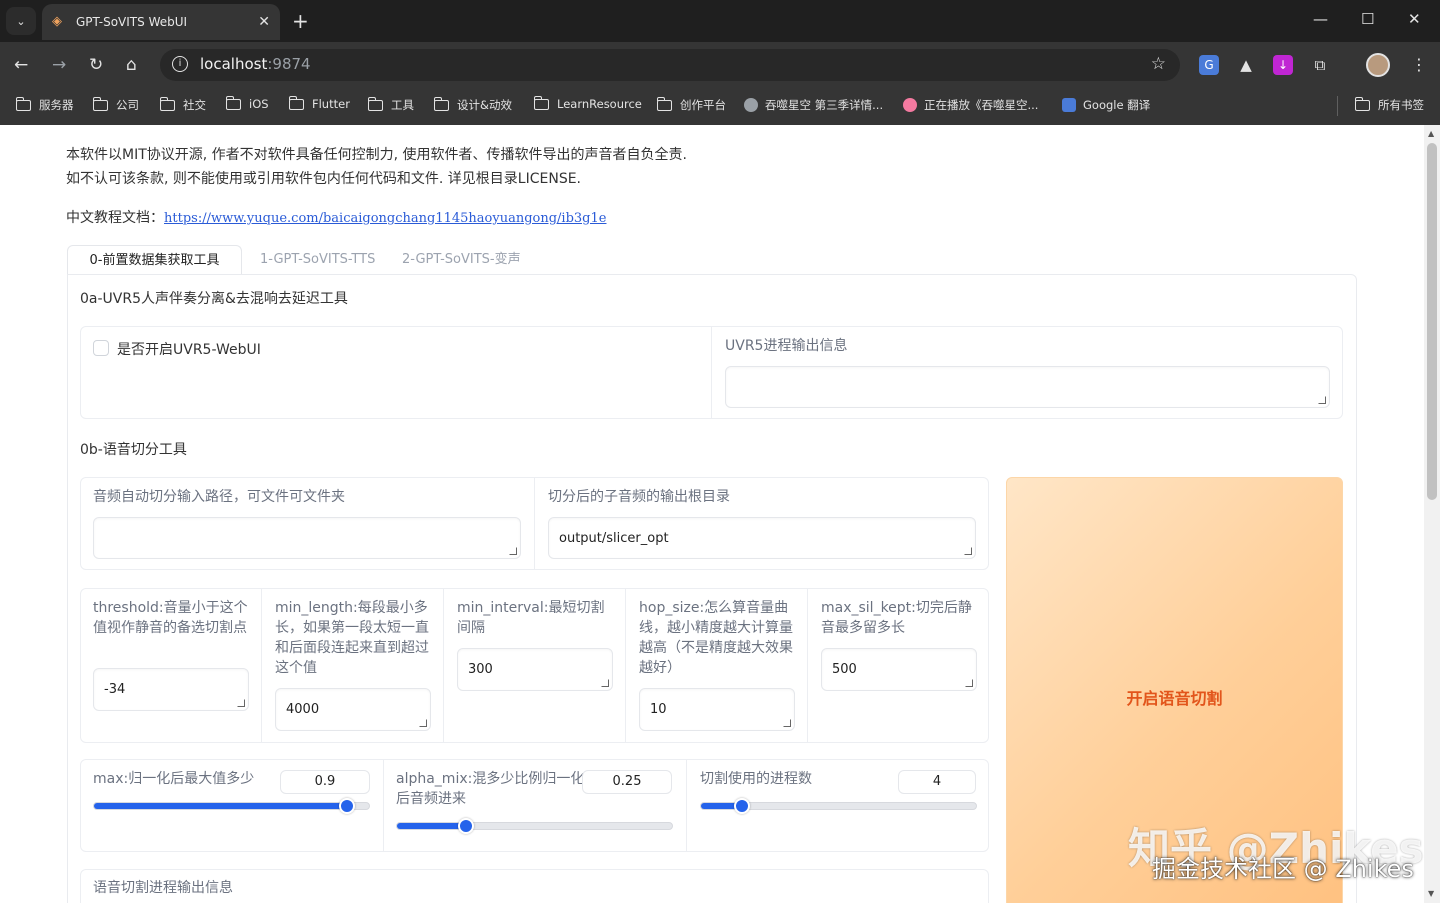 The height and width of the screenshot is (903, 1440). Describe the element at coordinates (154, 260) in the screenshot. I see `tab-dataset-tools: 0-前置数据集获取工具` at that location.